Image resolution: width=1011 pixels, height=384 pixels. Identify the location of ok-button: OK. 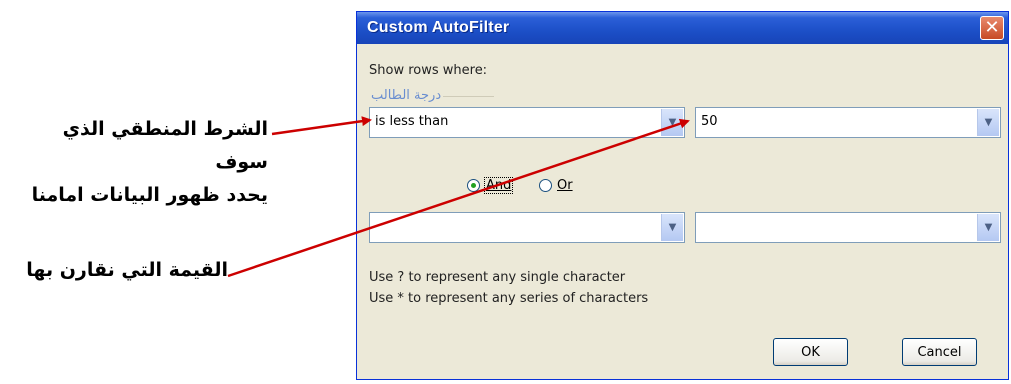
(810, 352).